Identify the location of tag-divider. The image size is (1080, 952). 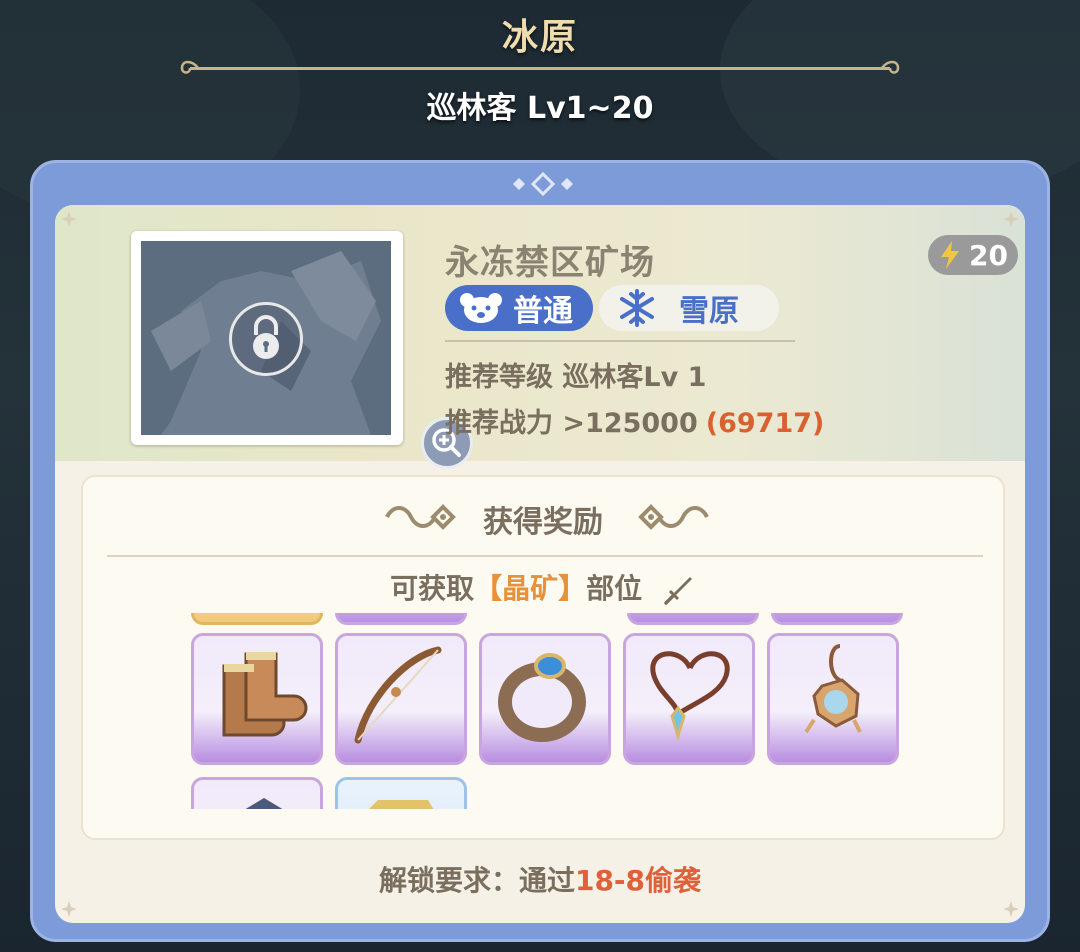
(620, 341).